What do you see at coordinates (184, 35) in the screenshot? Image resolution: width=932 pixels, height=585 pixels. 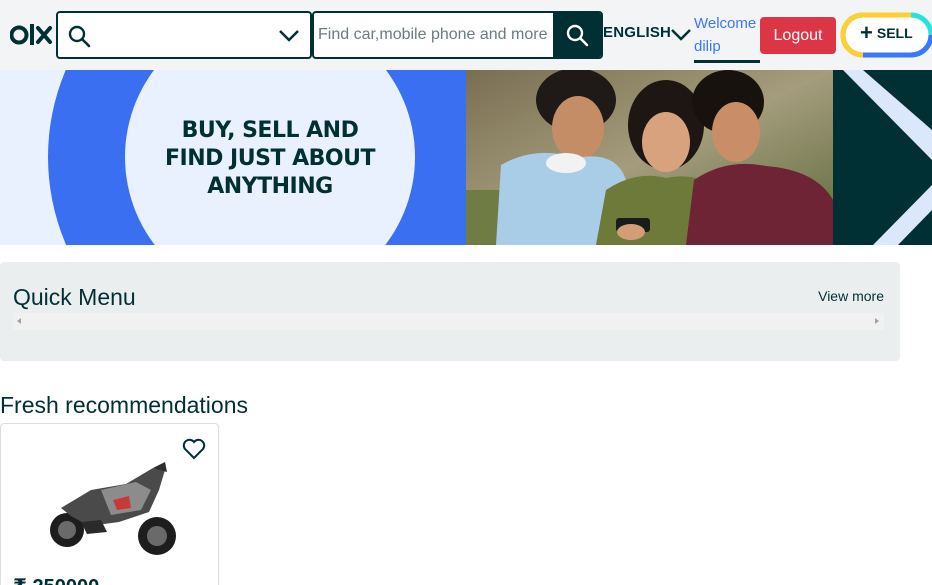 I see `location-selector` at bounding box center [184, 35].